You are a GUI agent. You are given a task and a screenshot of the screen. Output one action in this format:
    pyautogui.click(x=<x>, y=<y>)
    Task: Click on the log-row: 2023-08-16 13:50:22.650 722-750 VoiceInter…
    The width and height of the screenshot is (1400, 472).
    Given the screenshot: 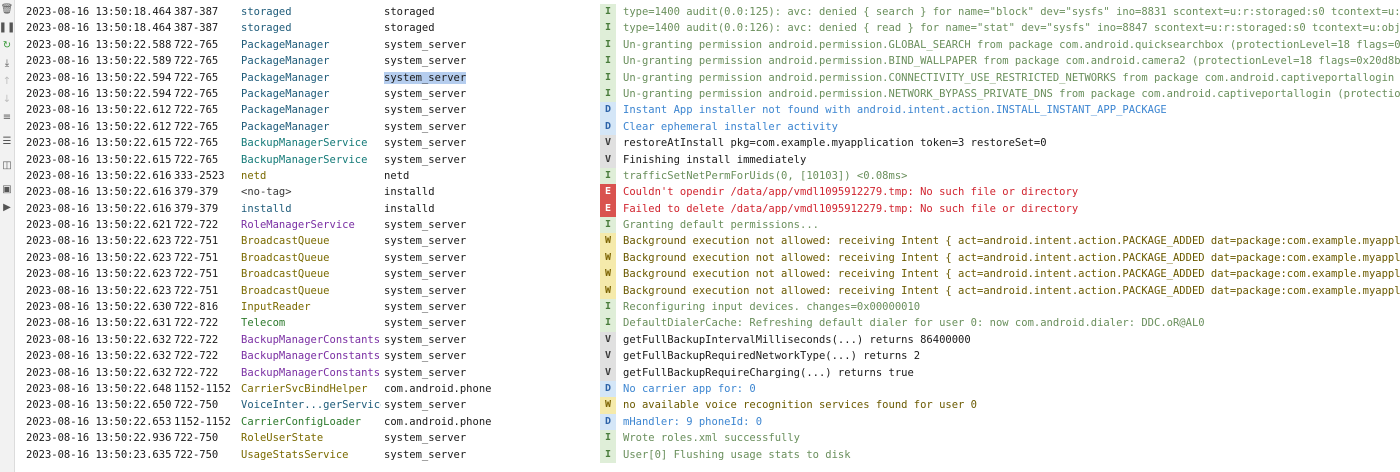 What is the action you would take?
    pyautogui.click(x=707, y=405)
    